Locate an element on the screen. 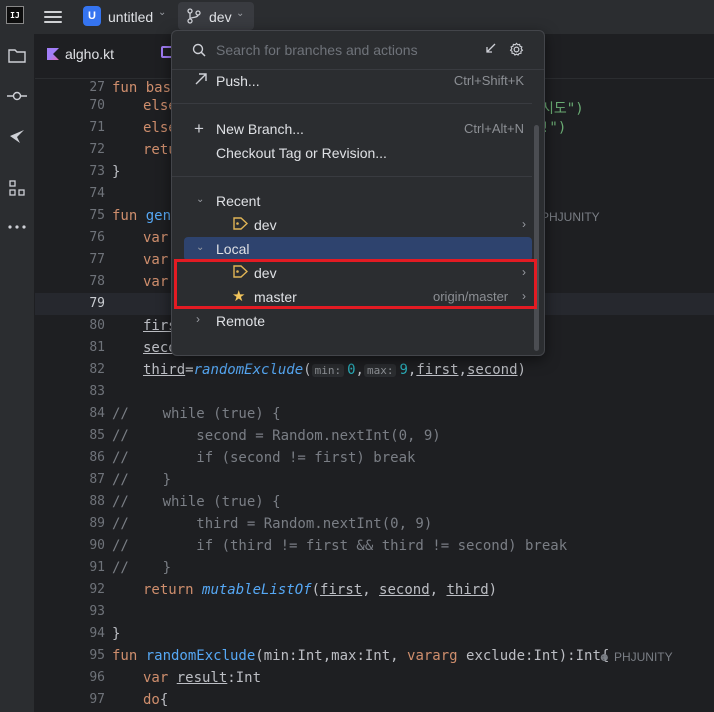 The width and height of the screenshot is (714, 712). code-token: ) is located at coordinates (493, 590).